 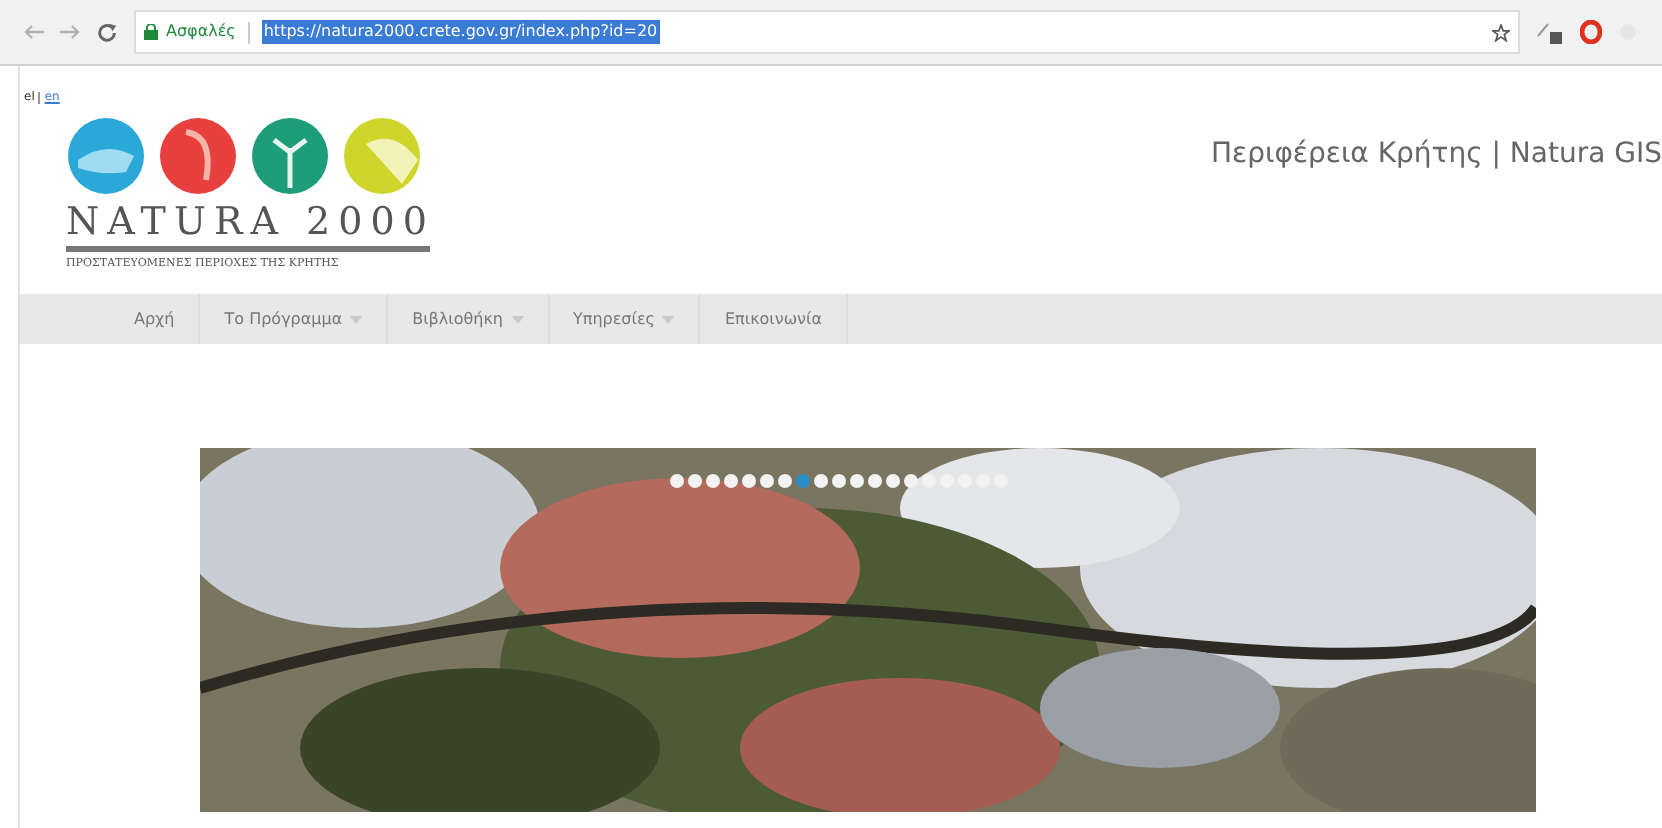 What do you see at coordinates (201, 32) in the screenshot?
I see `security-label: Ασφαλές` at bounding box center [201, 32].